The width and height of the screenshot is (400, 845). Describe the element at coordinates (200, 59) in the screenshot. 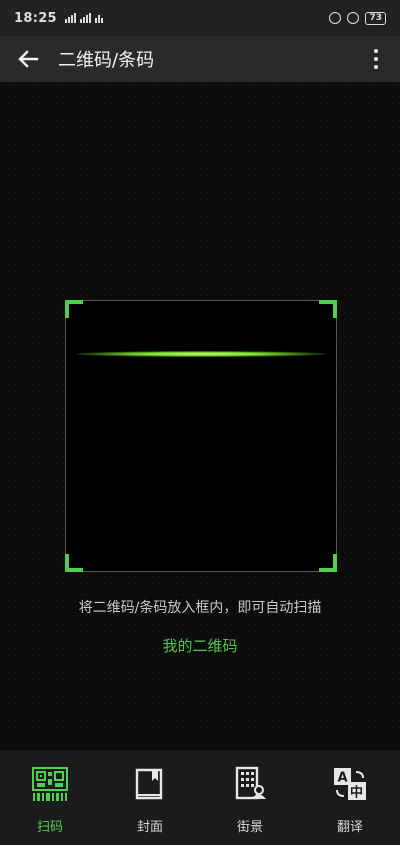

I see `nav-bar: 二维码/条码` at that location.